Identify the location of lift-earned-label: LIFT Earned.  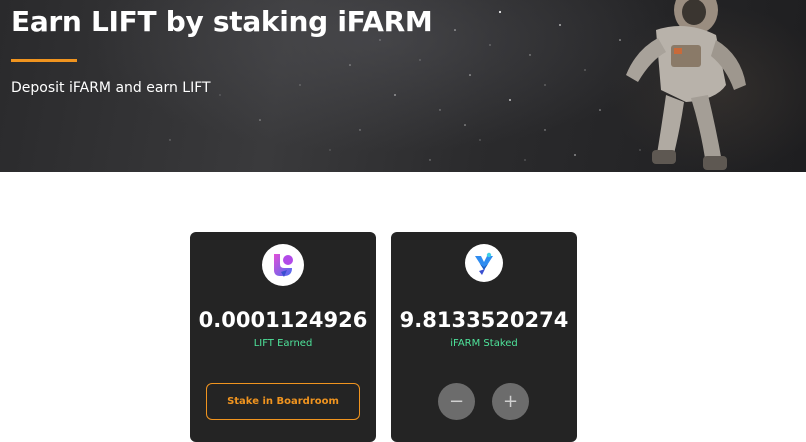
(283, 343).